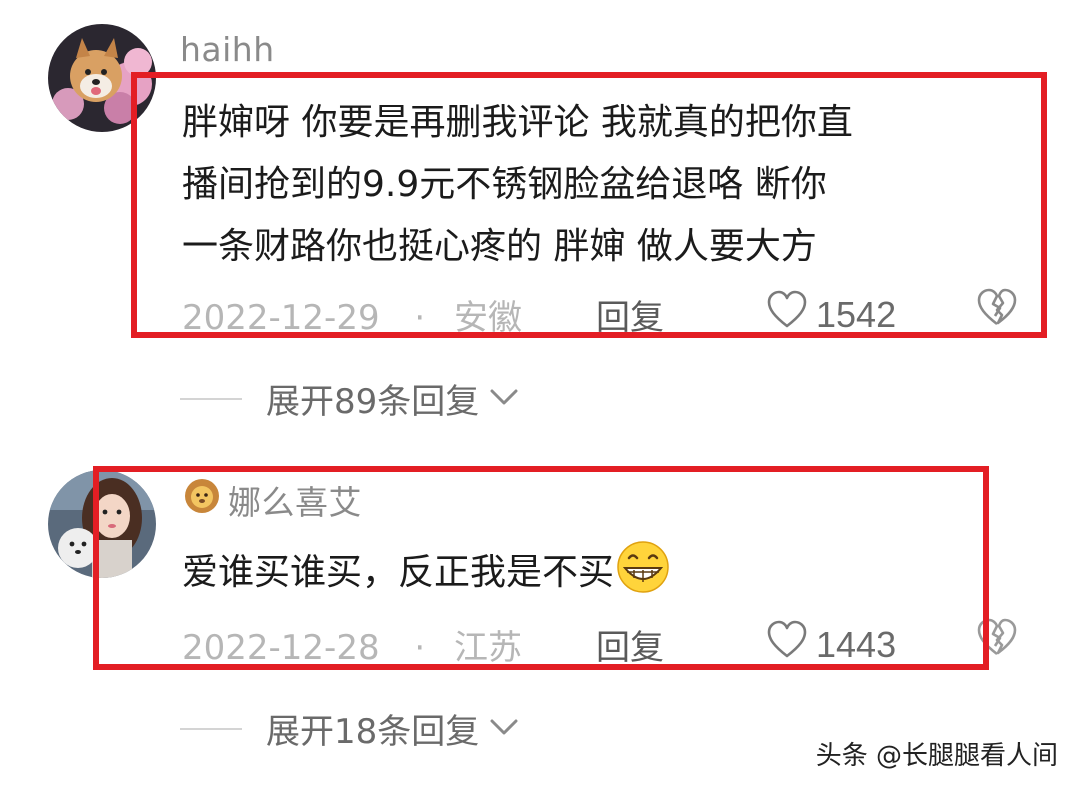 The image size is (1080, 792). Describe the element at coordinates (936, 756) in the screenshot. I see `watermark: 头条 @长腿腿看人间` at that location.